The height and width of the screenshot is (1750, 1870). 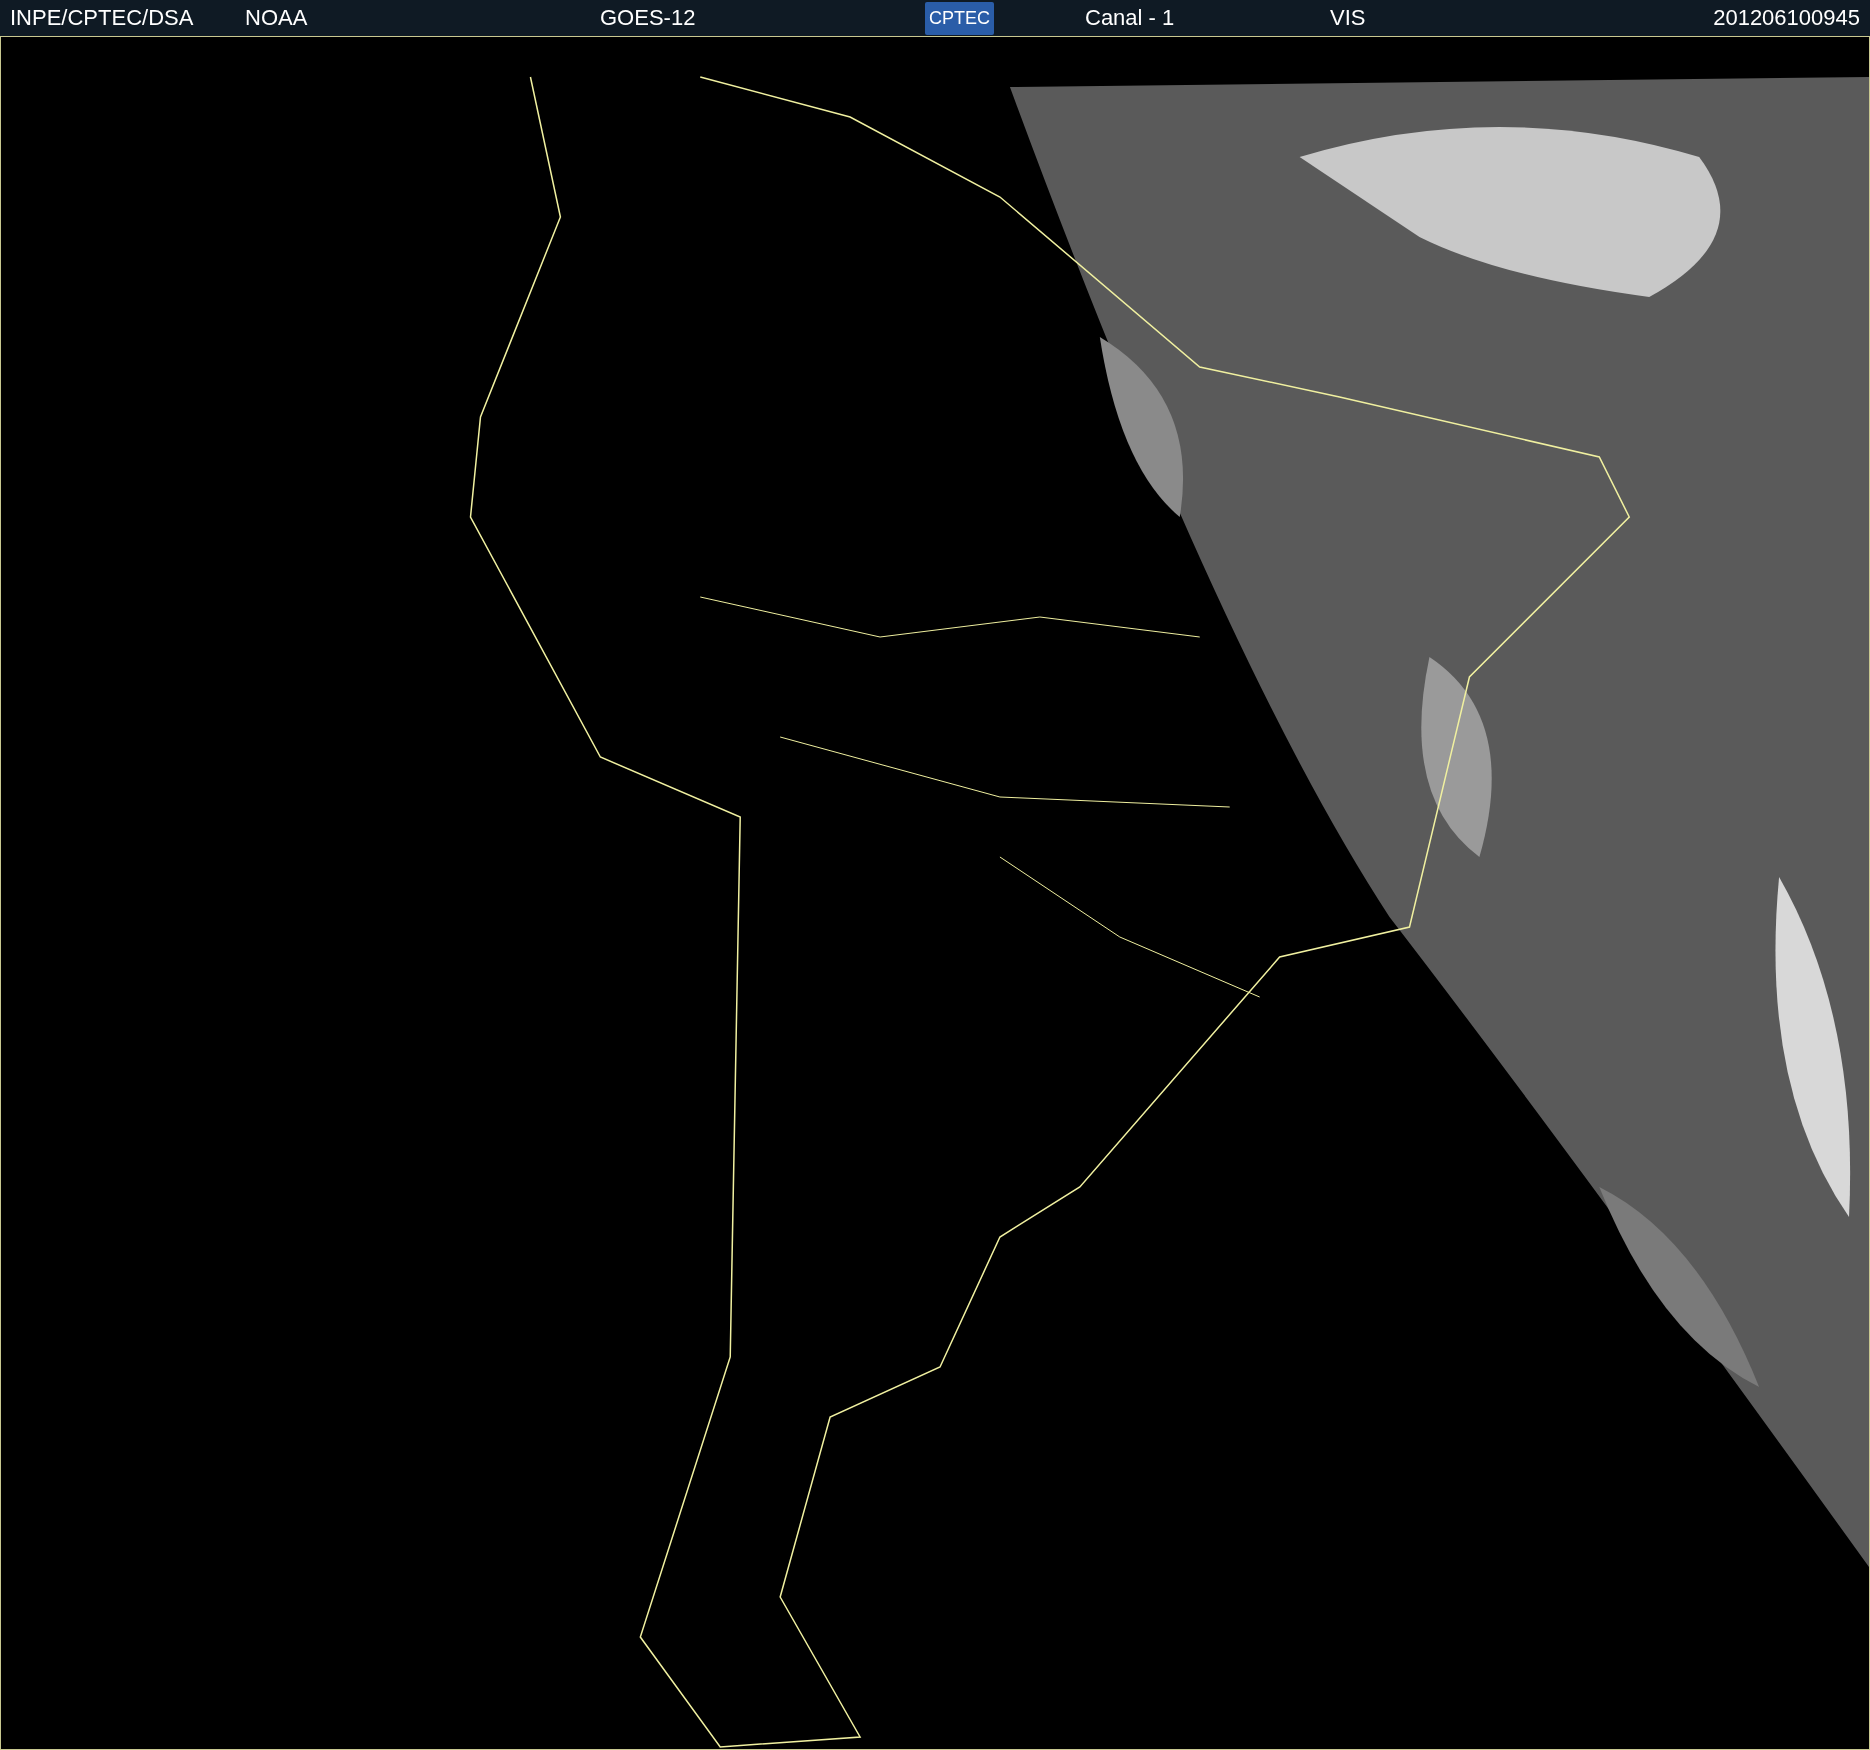 I want to click on timestamp-label: 201206100945, so click(x=1786, y=18).